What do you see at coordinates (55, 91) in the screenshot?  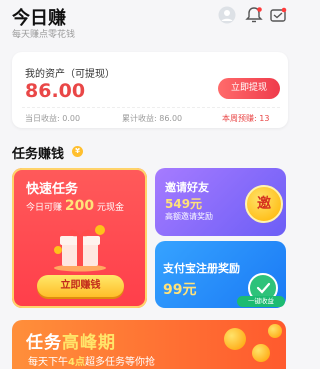 I see `asset-amount: 86.00` at bounding box center [55, 91].